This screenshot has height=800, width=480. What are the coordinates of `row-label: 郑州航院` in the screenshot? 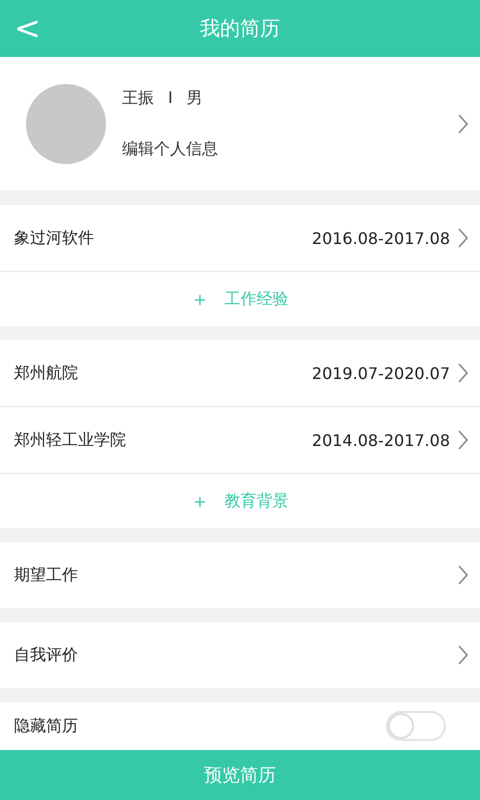 It's located at (46, 373).